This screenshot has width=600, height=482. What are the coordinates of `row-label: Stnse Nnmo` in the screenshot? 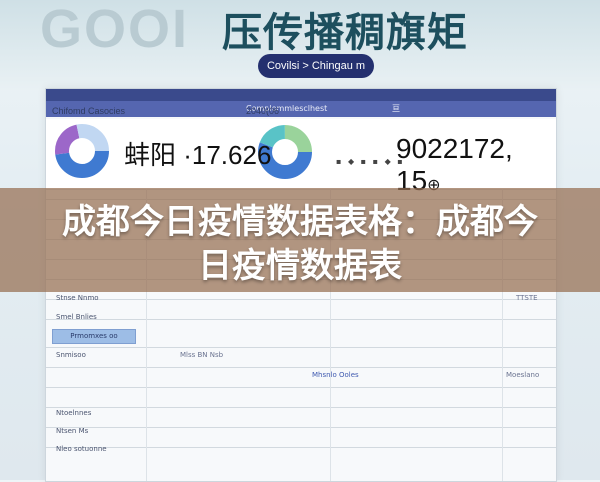 It's located at (77, 298).